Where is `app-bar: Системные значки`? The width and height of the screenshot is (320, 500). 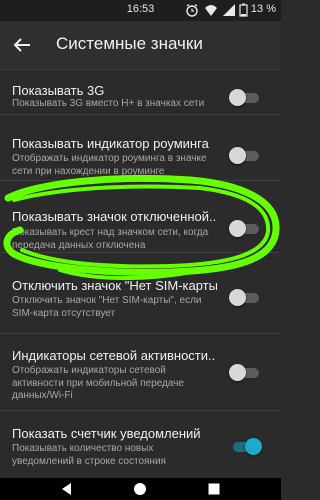 app-bar: Системные значки is located at coordinates (140, 45).